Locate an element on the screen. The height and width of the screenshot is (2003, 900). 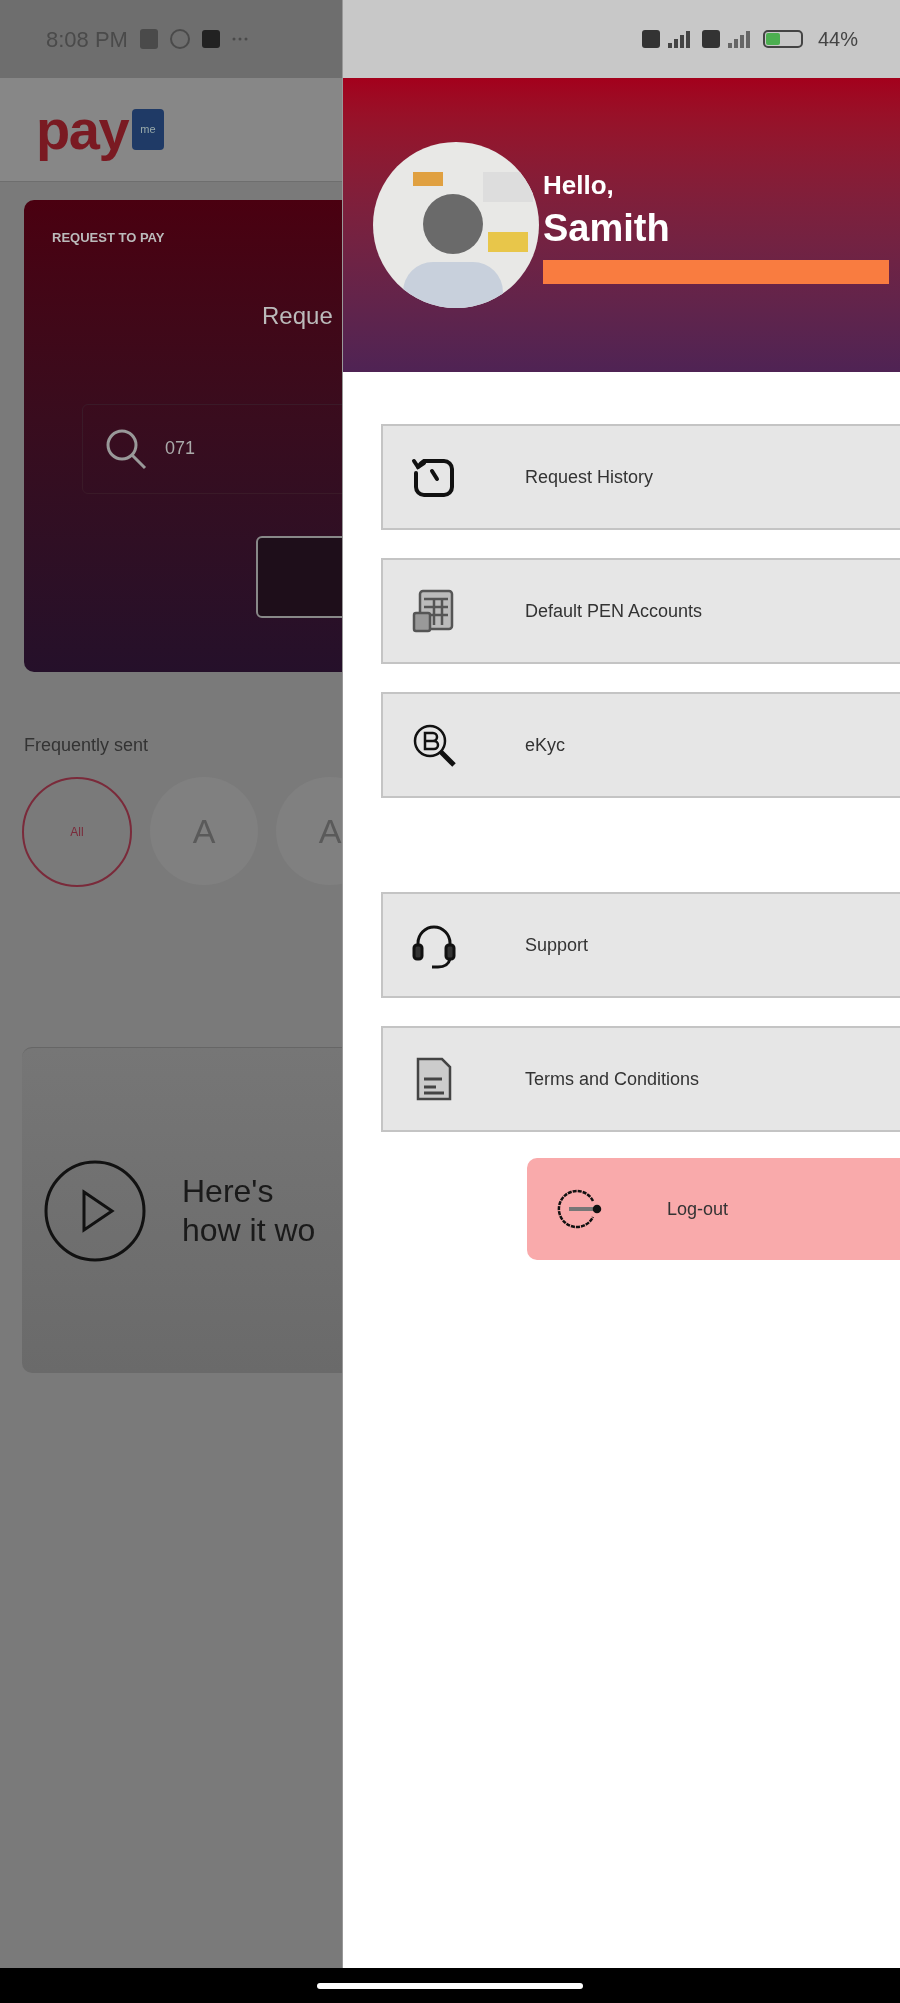
home-indicator is located at coordinates (450, 1985).